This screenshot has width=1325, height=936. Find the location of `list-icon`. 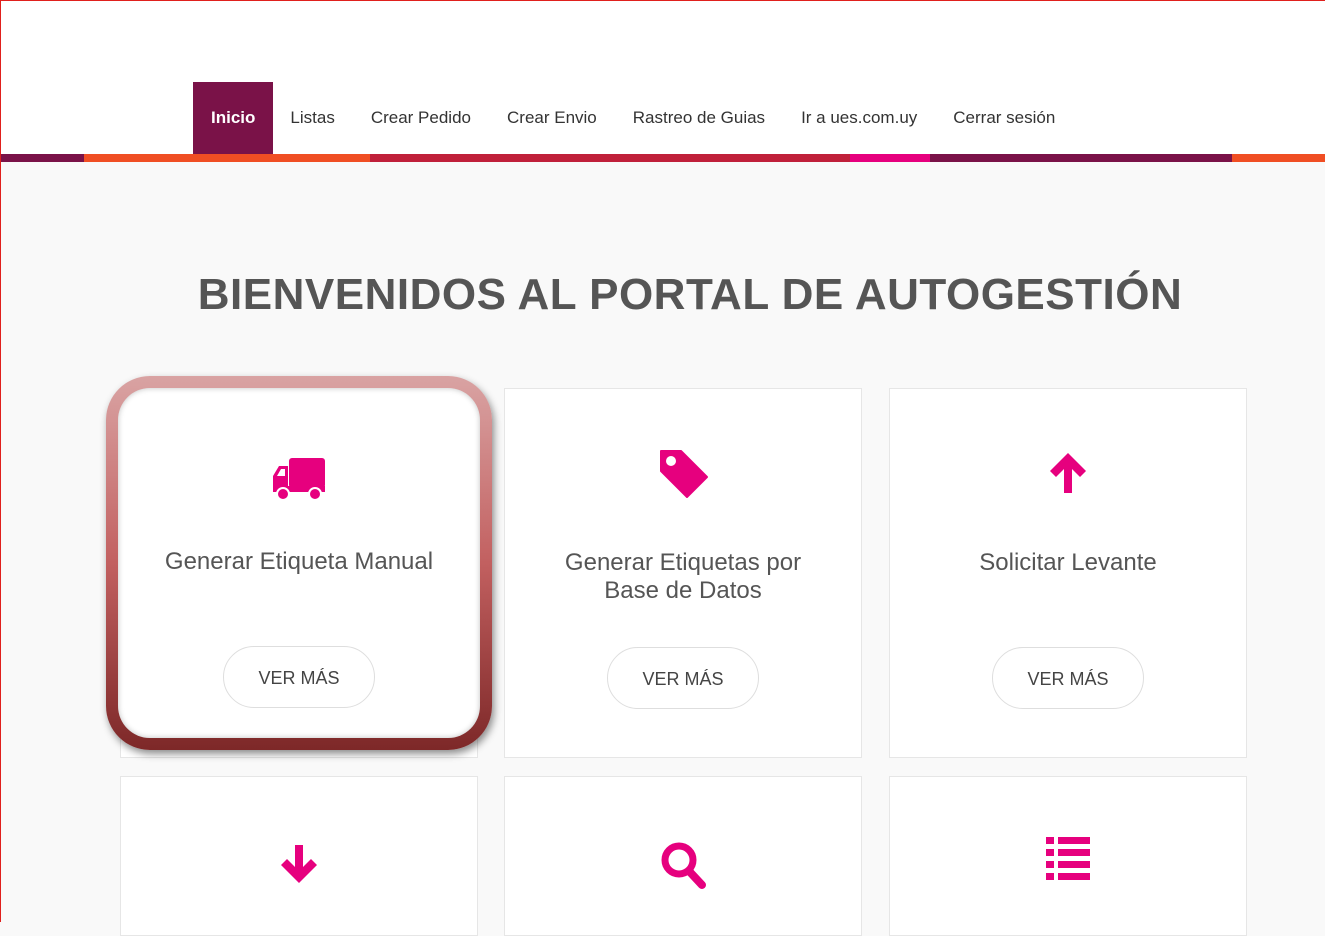

list-icon is located at coordinates (1068, 861).